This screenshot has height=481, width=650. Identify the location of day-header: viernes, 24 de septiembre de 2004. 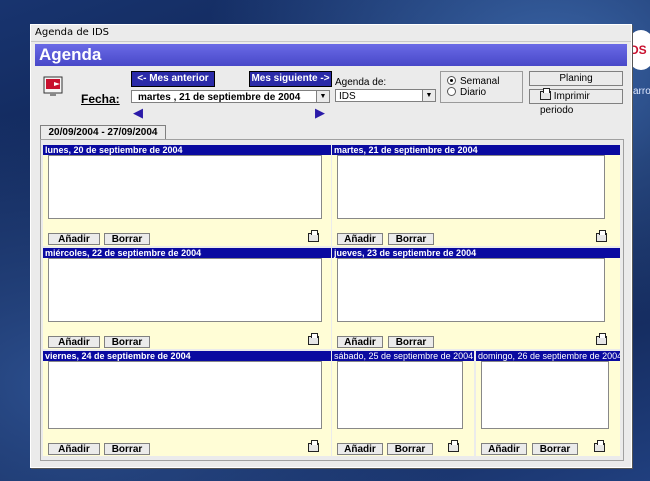
(187, 356).